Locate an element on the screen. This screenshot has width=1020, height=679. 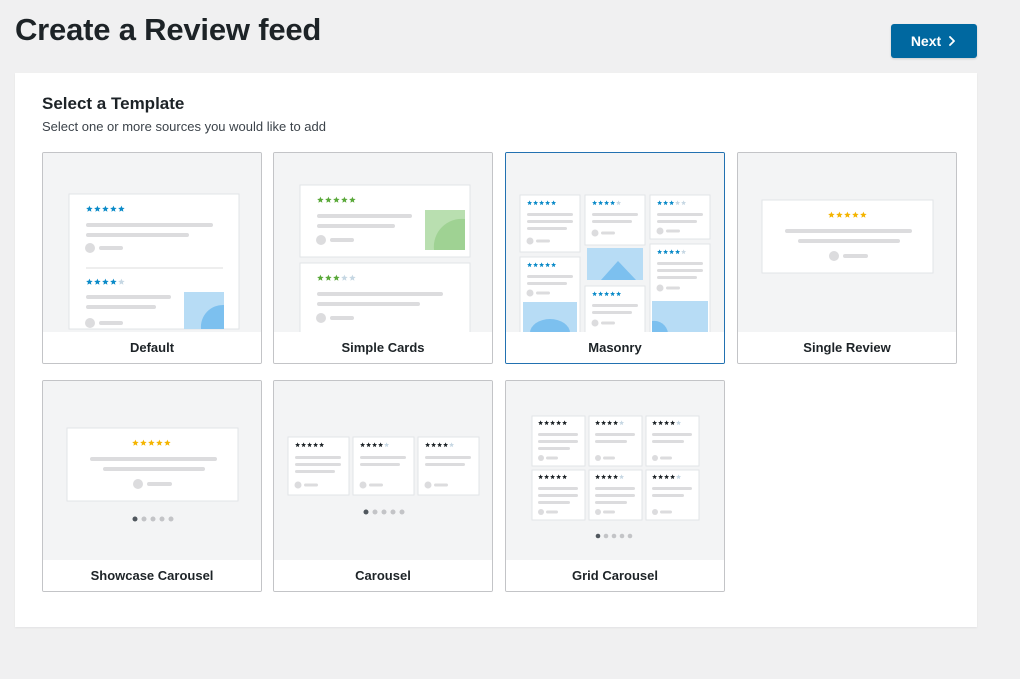
template-preview-grid-carousel is located at coordinates (615, 471).